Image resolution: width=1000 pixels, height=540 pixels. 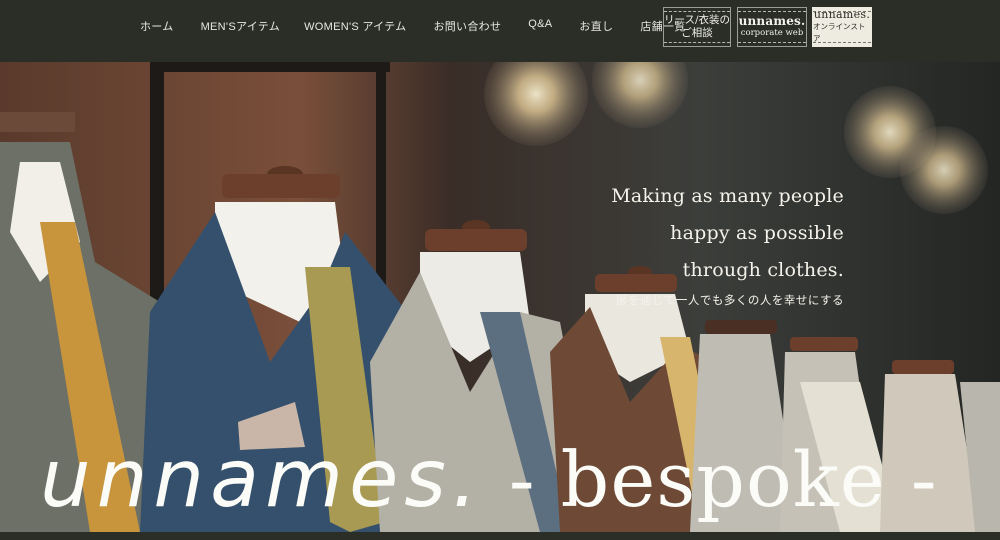 I want to click on online-store-button: unnames. オンラインストア, so click(x=842, y=27).